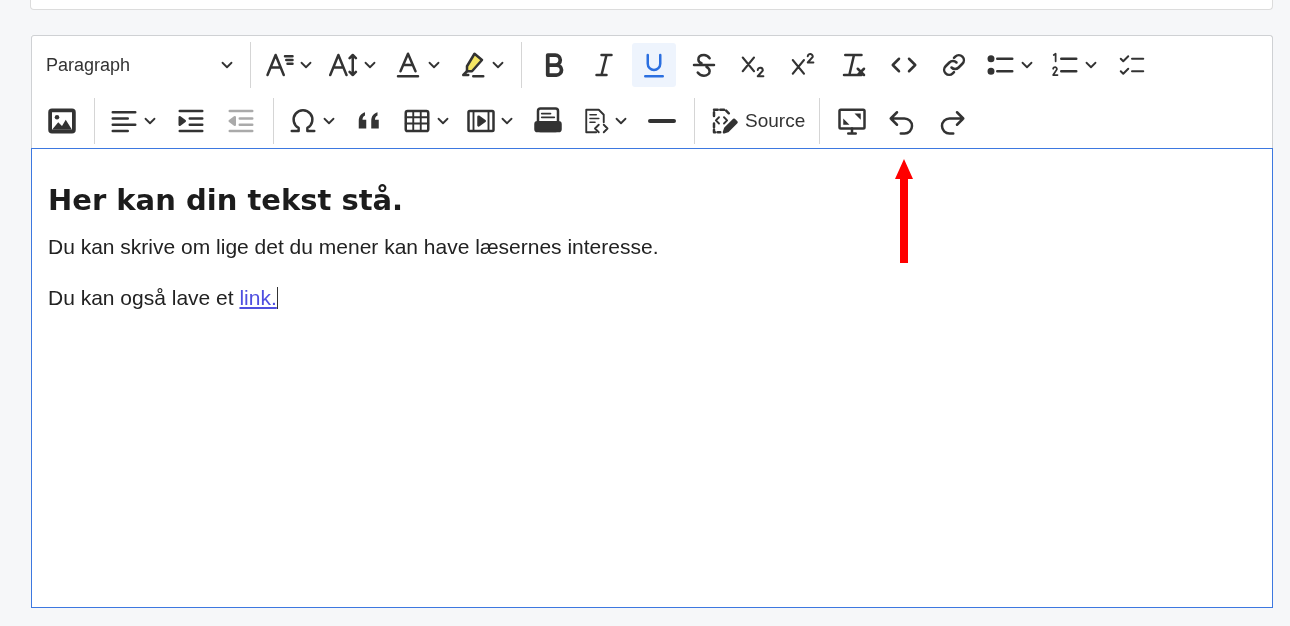 The height and width of the screenshot is (626, 1290). Describe the element at coordinates (62, 121) in the screenshot. I see `image-icon` at that location.